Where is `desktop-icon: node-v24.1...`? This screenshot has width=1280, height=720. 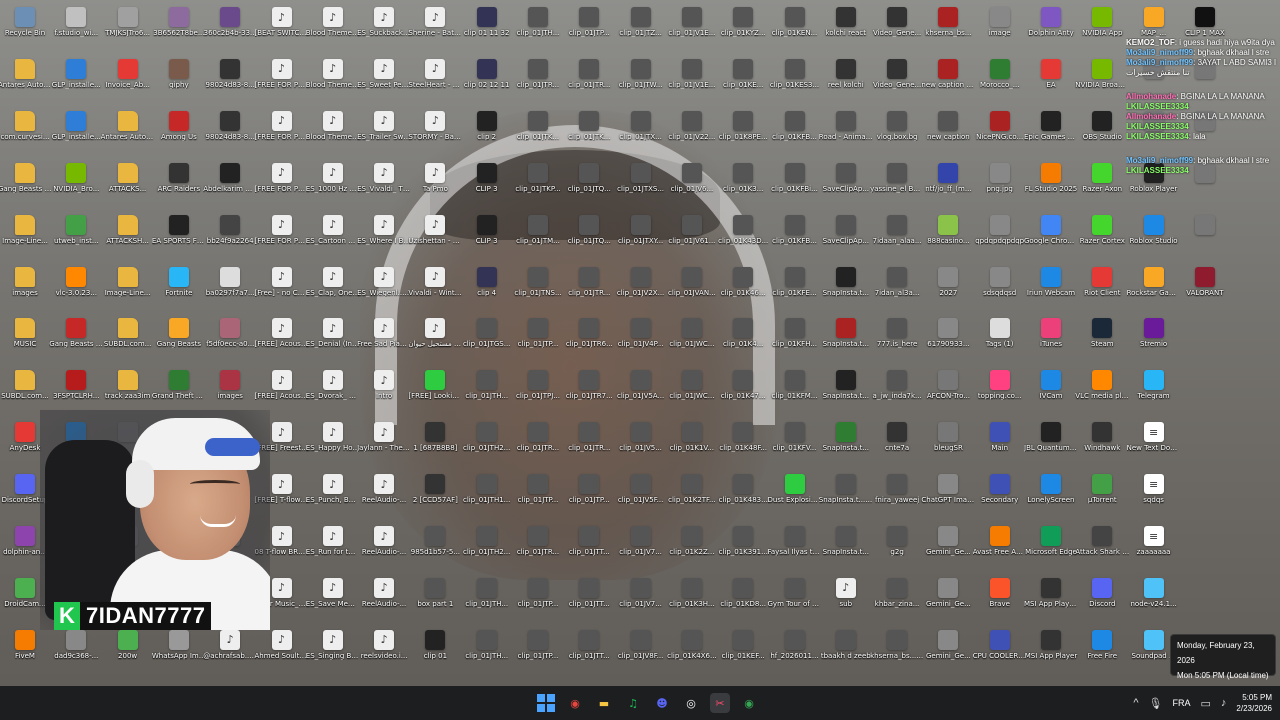
desktop-icon: node-v24.1... is located at coordinates (1154, 600).